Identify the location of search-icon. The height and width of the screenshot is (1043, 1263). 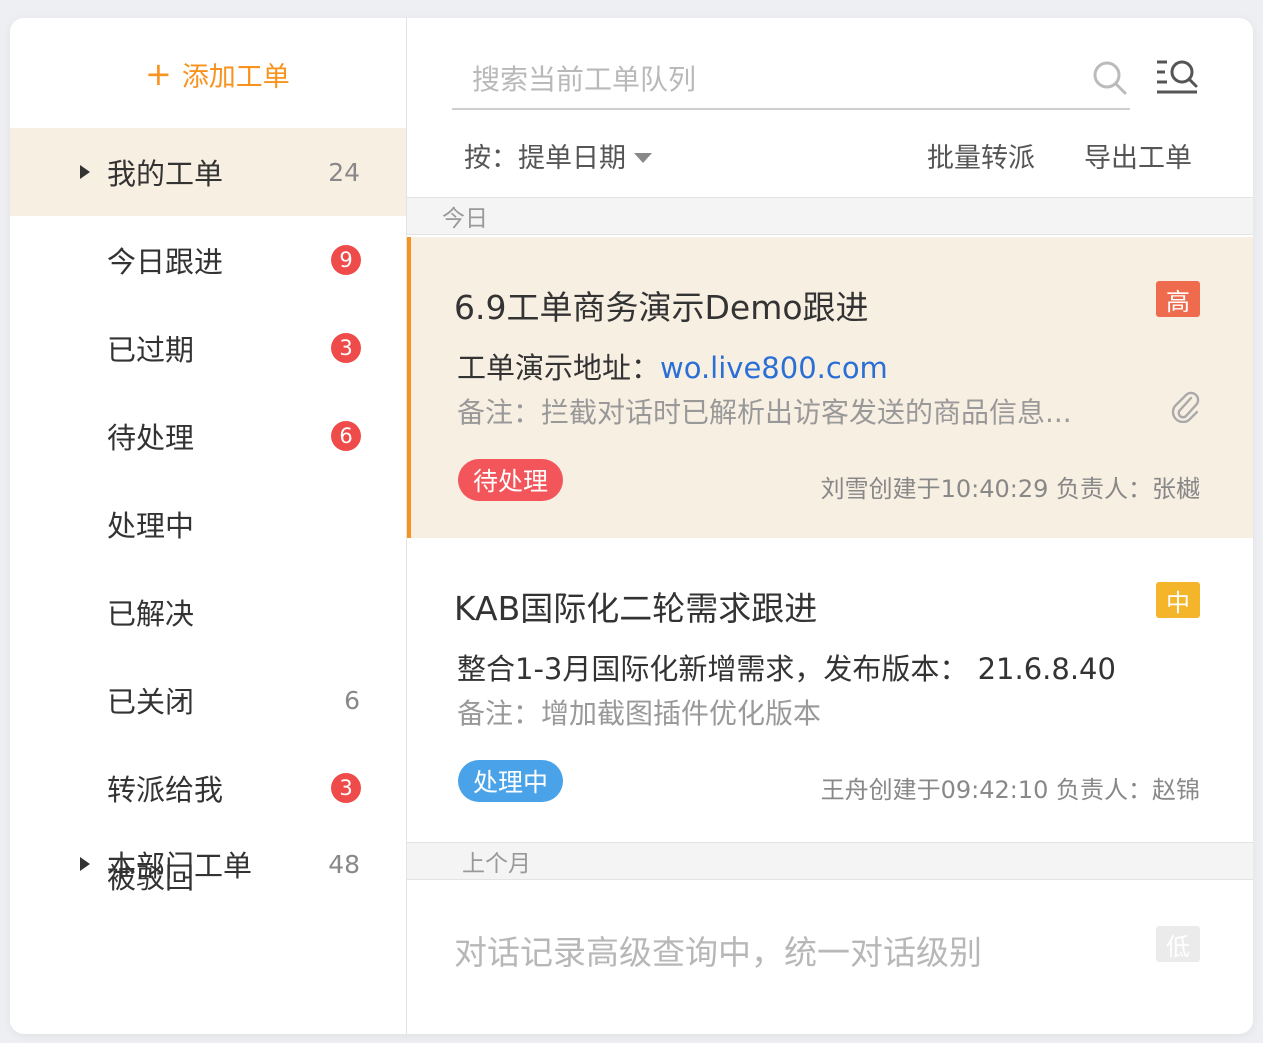
(1110, 78).